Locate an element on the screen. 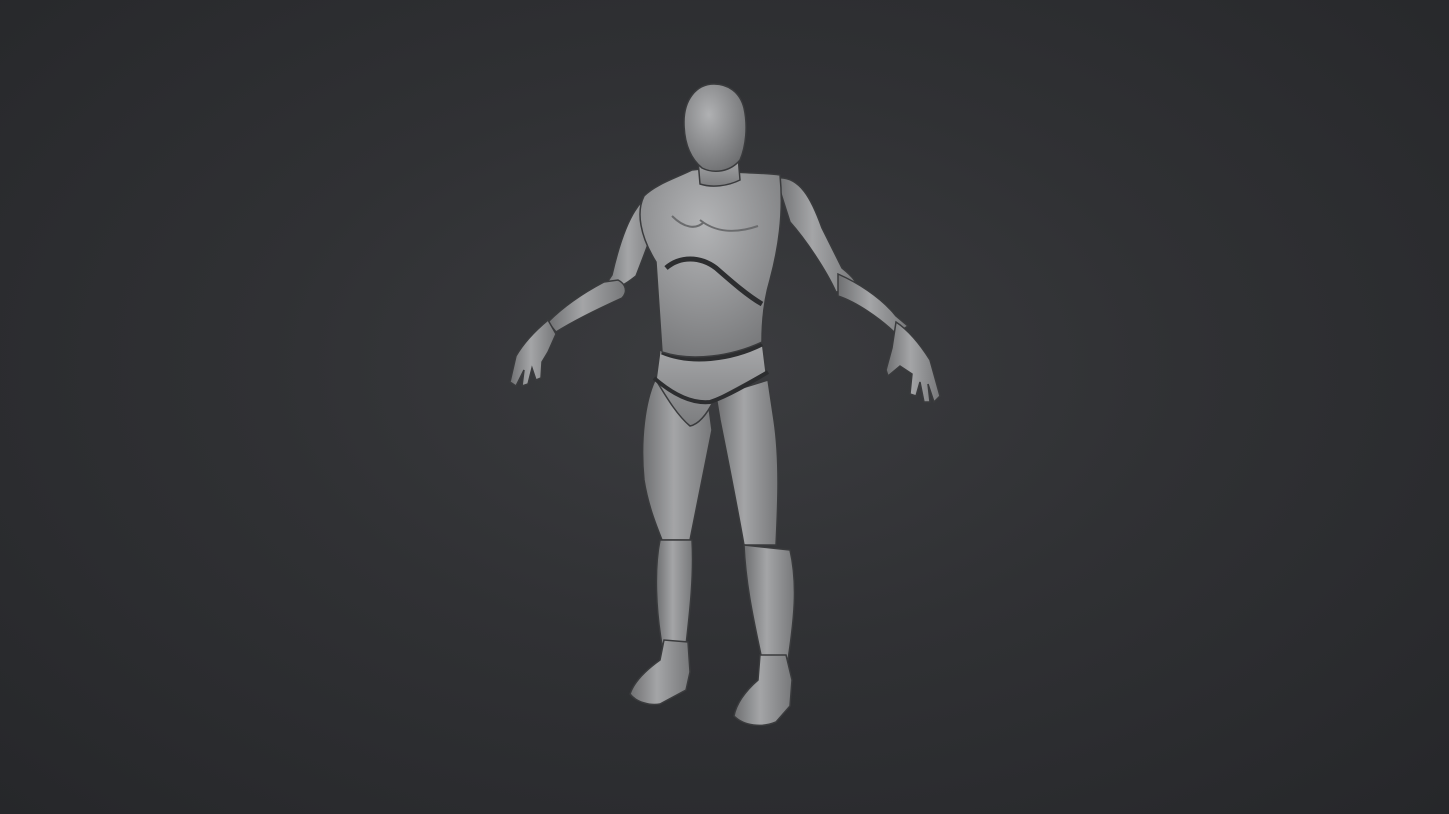  right-arm is located at coordinates (858, 290).